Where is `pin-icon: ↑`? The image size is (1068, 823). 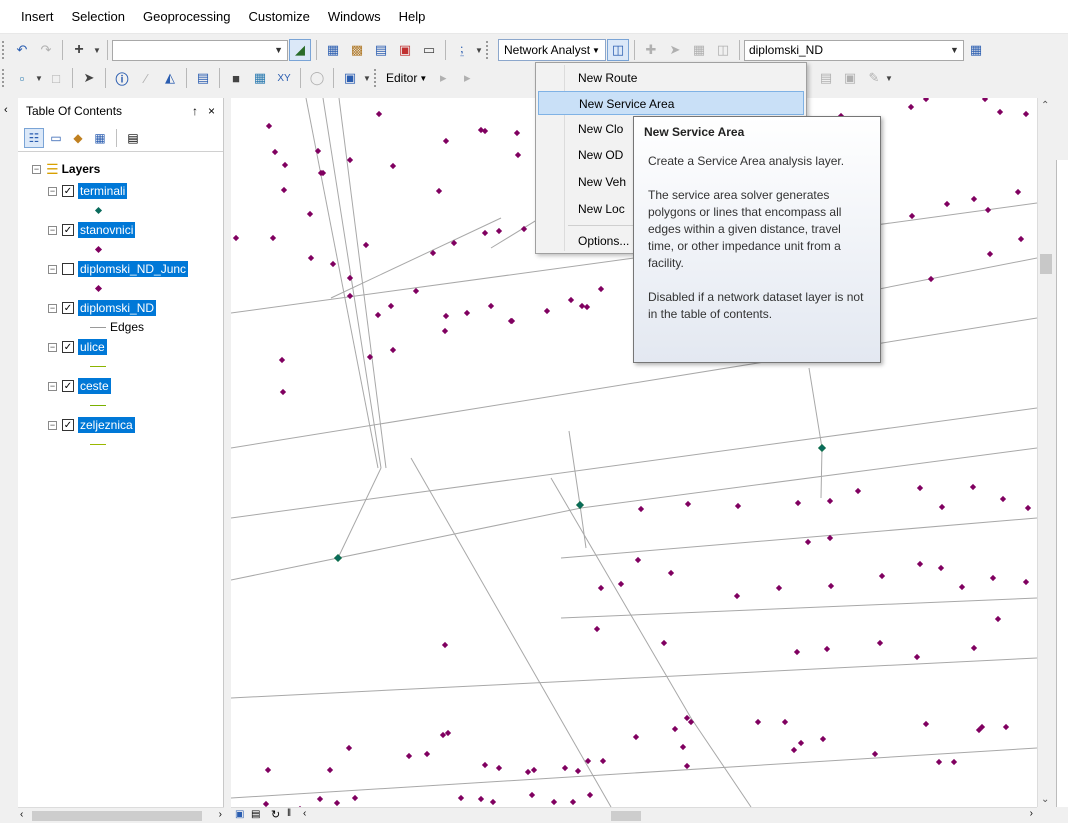 pin-icon: ↑ is located at coordinates (195, 111).